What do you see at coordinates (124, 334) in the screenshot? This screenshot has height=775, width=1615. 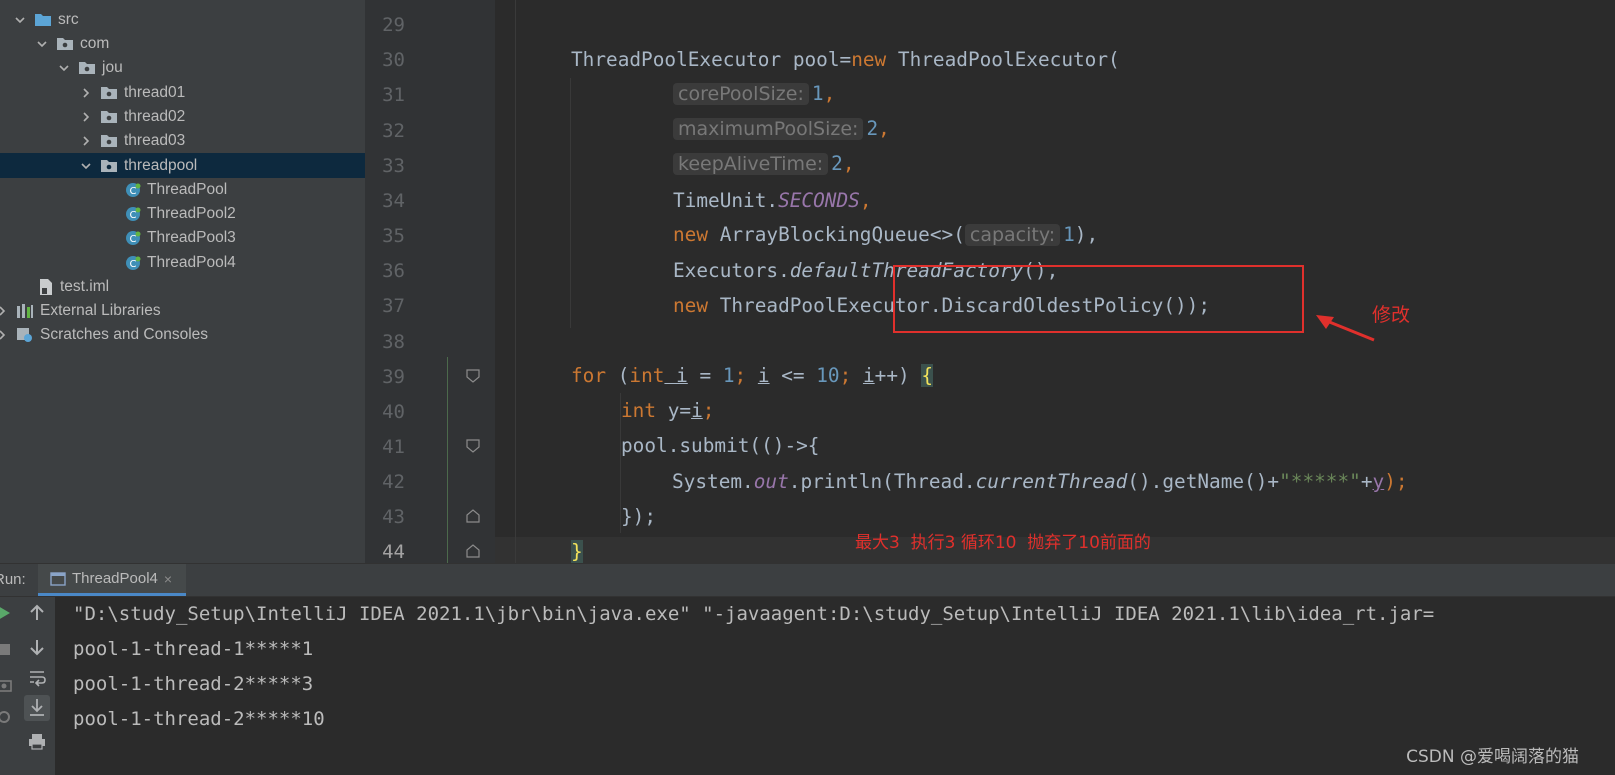 I see `tree-item-label: Scratches and Consoles` at bounding box center [124, 334].